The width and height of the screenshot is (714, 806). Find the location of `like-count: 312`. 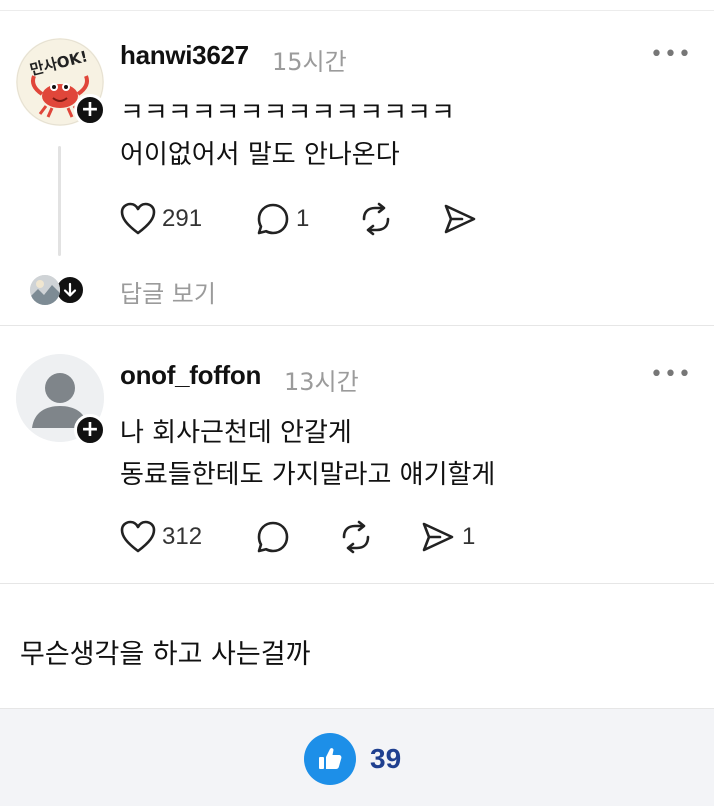

like-count: 312 is located at coordinates (182, 536).